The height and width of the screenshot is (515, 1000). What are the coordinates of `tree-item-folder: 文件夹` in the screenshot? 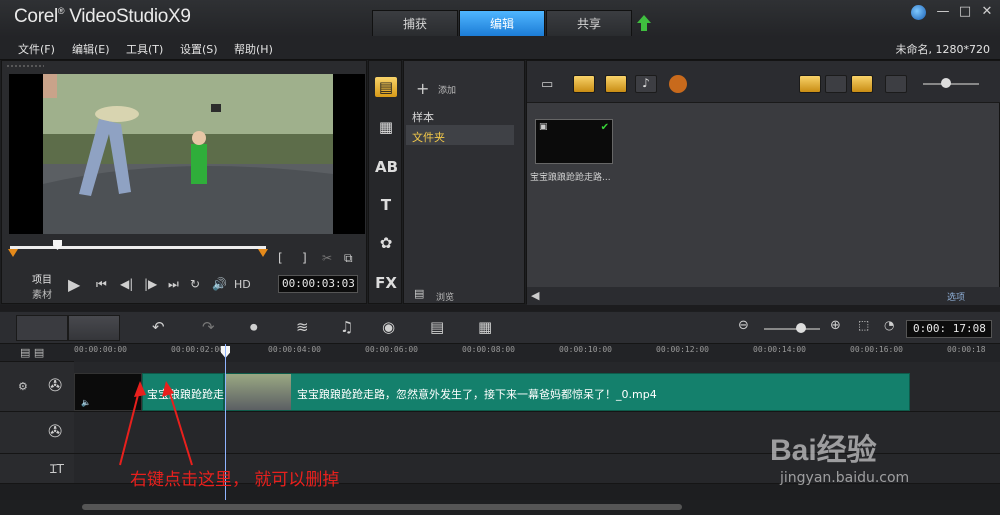 It's located at (428, 137).